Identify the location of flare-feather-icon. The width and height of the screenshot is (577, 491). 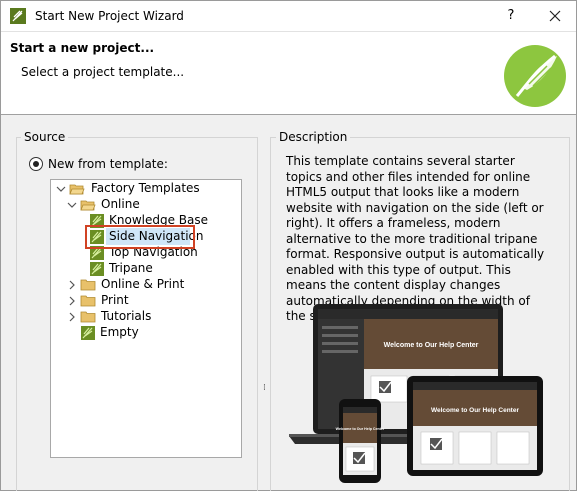
(18, 16).